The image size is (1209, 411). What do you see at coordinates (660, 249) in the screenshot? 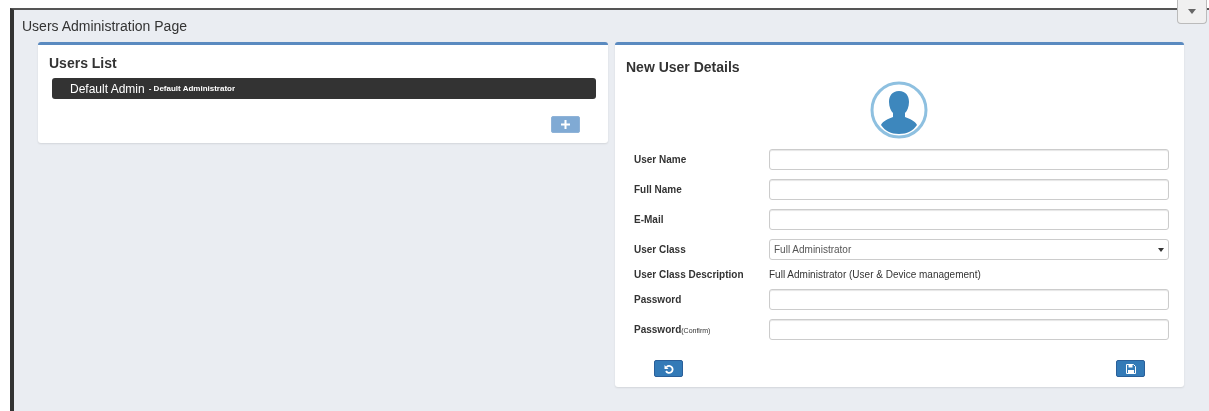
I see `field-label: User Class` at bounding box center [660, 249].